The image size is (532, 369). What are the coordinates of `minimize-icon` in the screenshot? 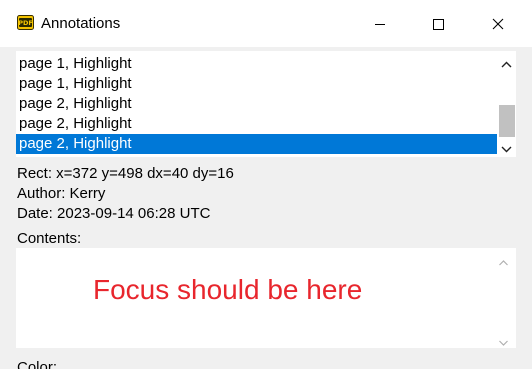 It's located at (380, 24).